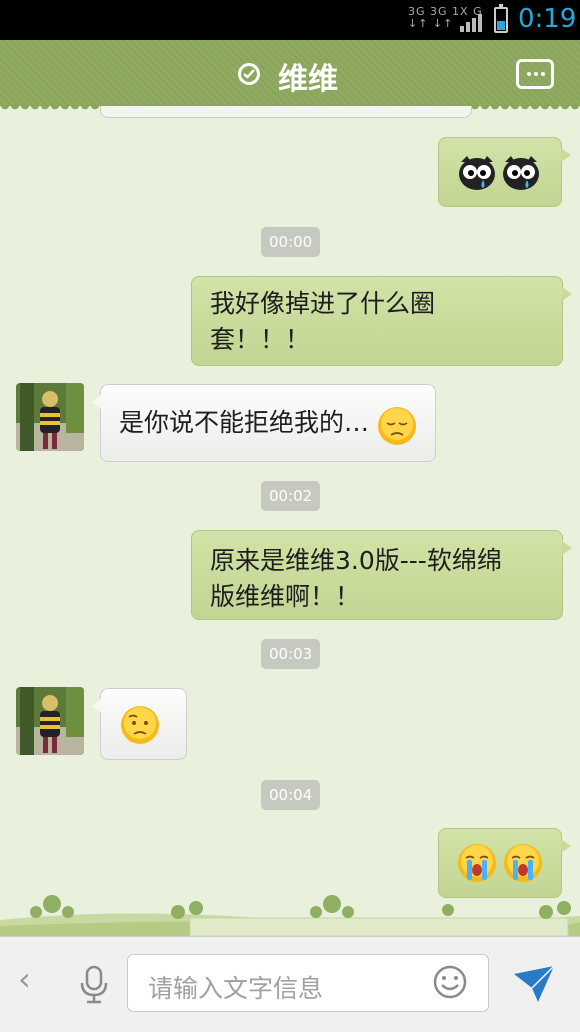 Image resolution: width=580 pixels, height=1032 pixels. What do you see at coordinates (323, 303) in the screenshot?
I see `message-line: 我好像掉进了什么圈` at bounding box center [323, 303].